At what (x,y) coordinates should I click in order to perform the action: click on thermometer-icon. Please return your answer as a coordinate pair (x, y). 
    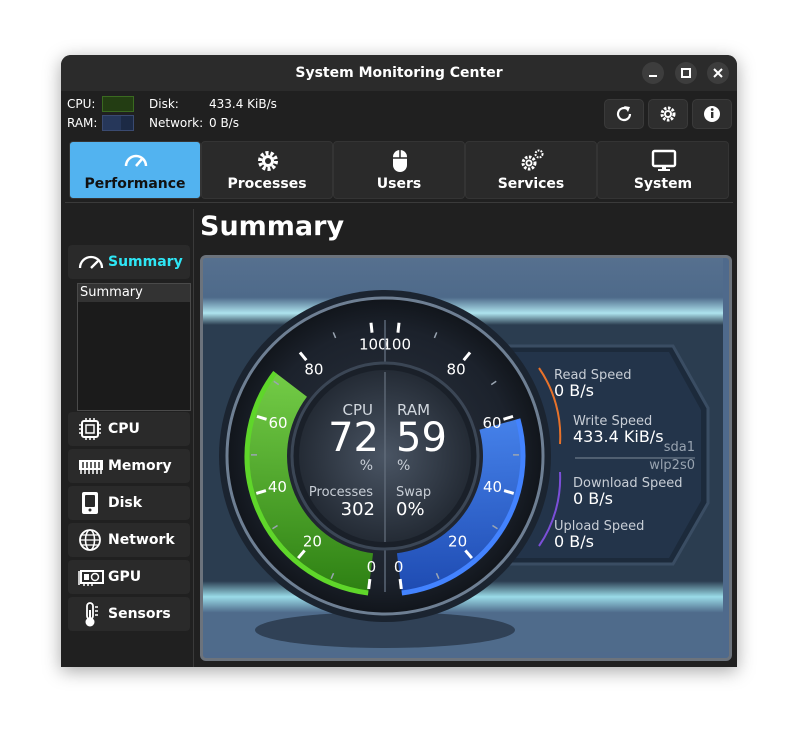
    Looking at the image, I should click on (91, 614).